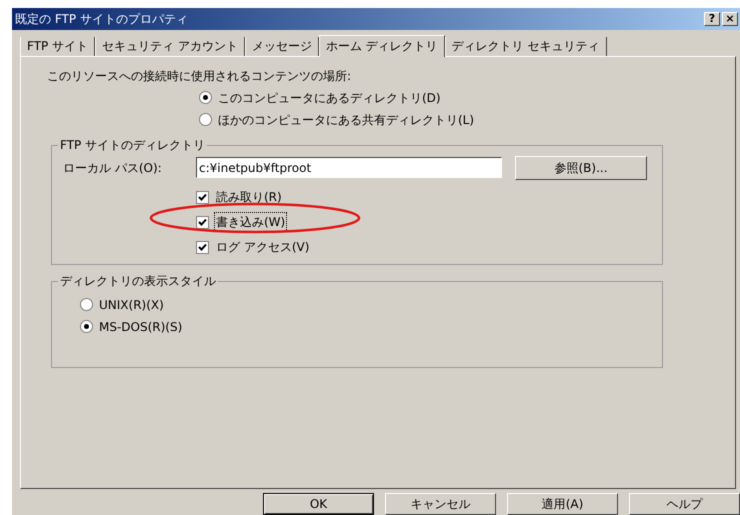  I want to click on content-location-label: このリソースへの接続時に使用されるコンテンツの場所:, so click(199, 76).